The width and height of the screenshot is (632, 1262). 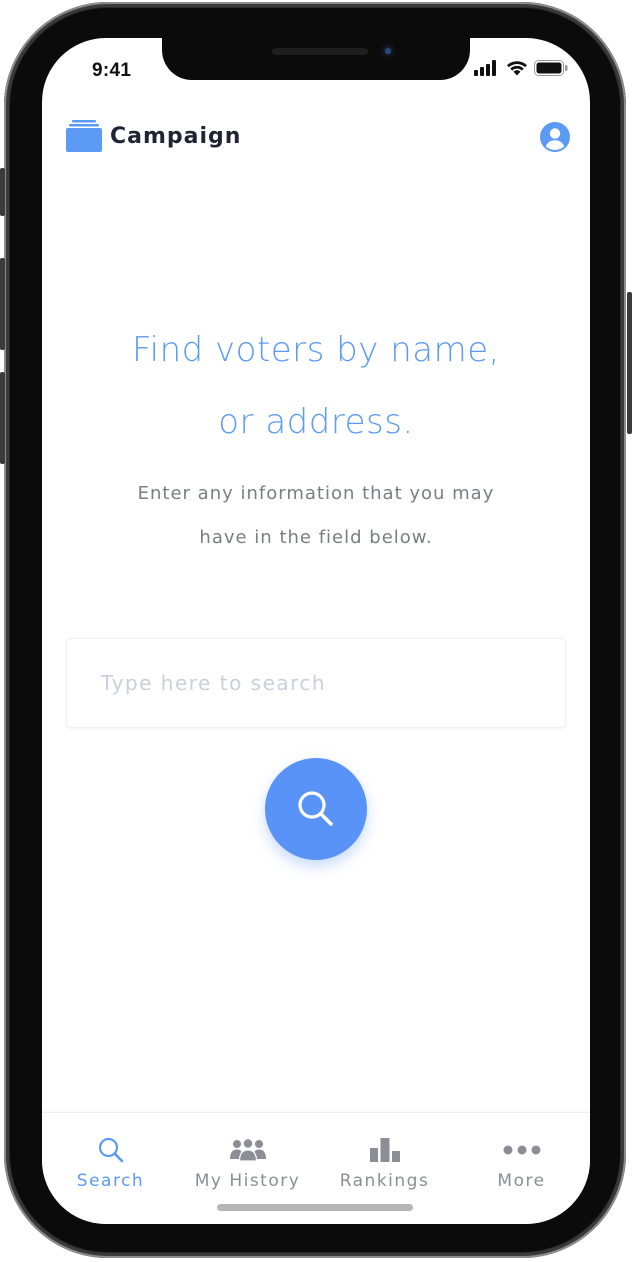 I want to click on headline: Find voters by name, or address., so click(x=316, y=386).